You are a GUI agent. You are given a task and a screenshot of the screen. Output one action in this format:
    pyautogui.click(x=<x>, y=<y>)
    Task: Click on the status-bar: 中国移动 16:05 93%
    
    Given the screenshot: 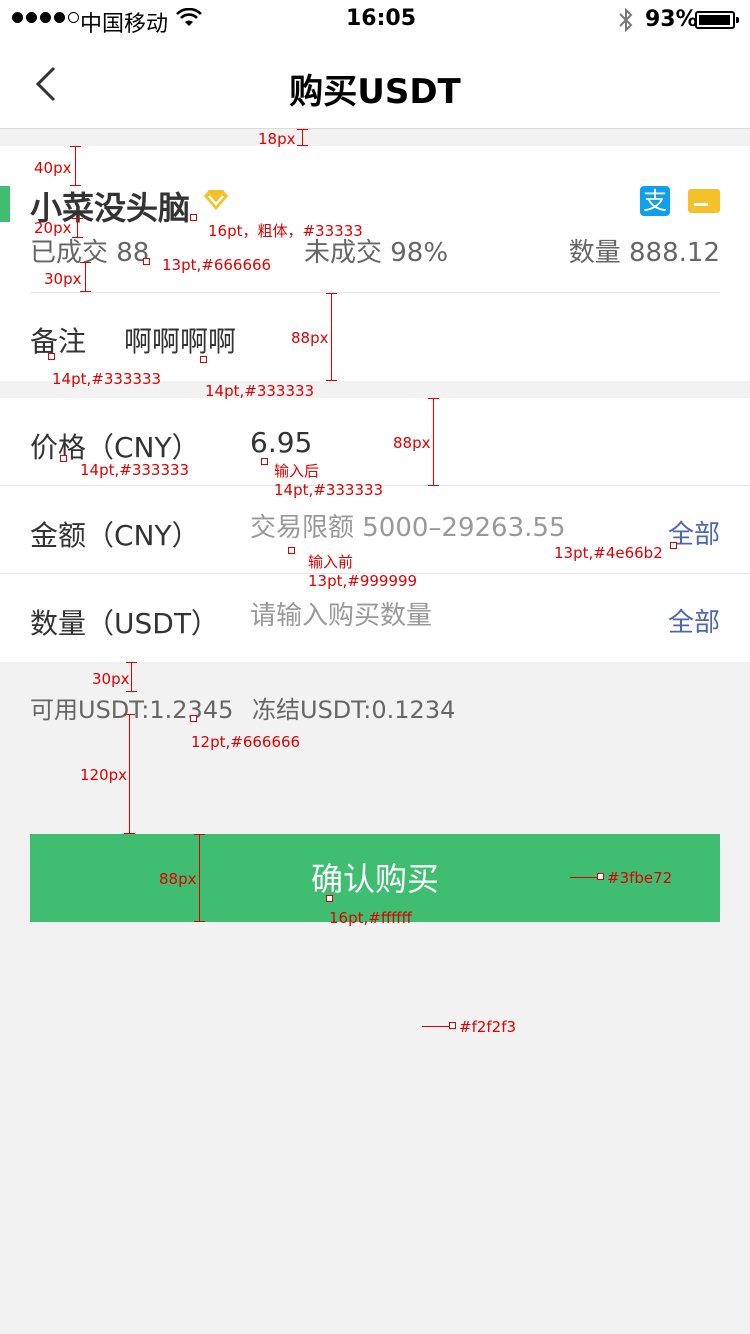 What is the action you would take?
    pyautogui.click(x=375, y=20)
    